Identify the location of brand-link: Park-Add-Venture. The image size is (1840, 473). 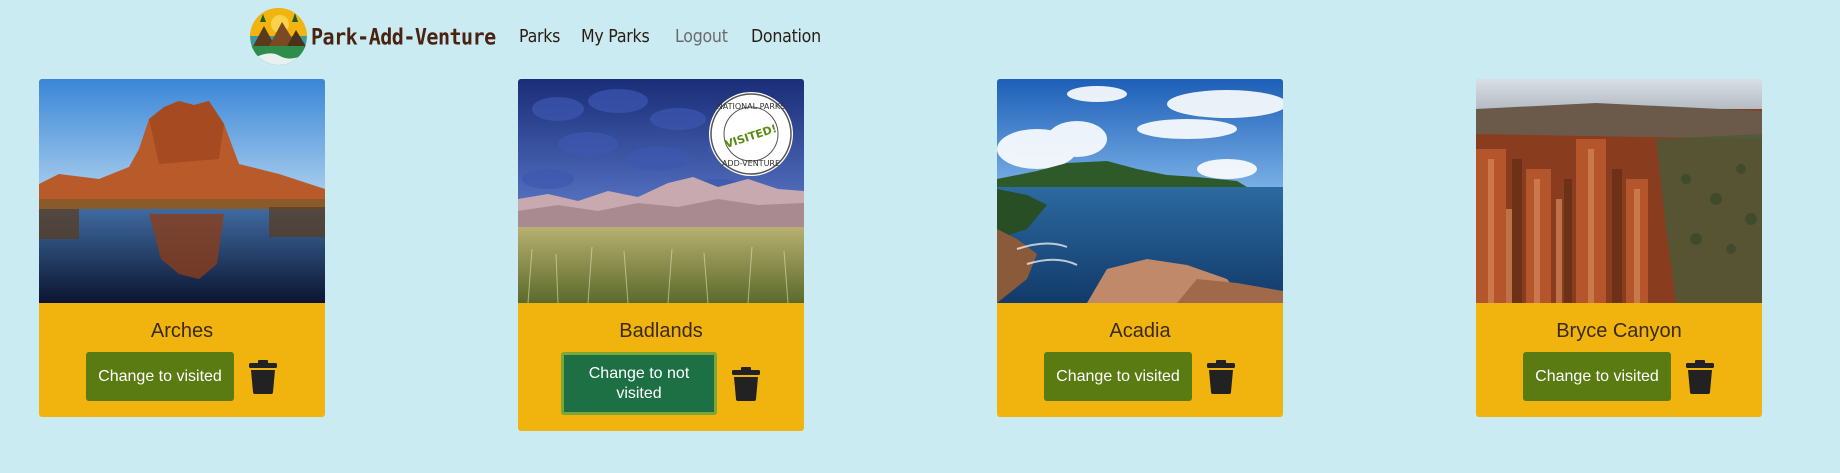
(373, 36).